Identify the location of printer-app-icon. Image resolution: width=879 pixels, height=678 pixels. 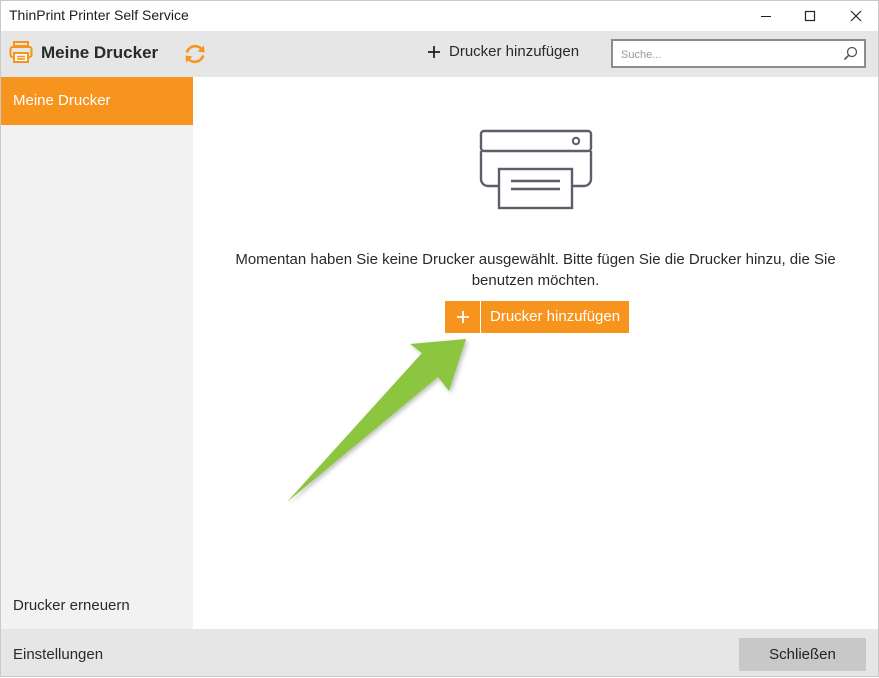
(21, 54).